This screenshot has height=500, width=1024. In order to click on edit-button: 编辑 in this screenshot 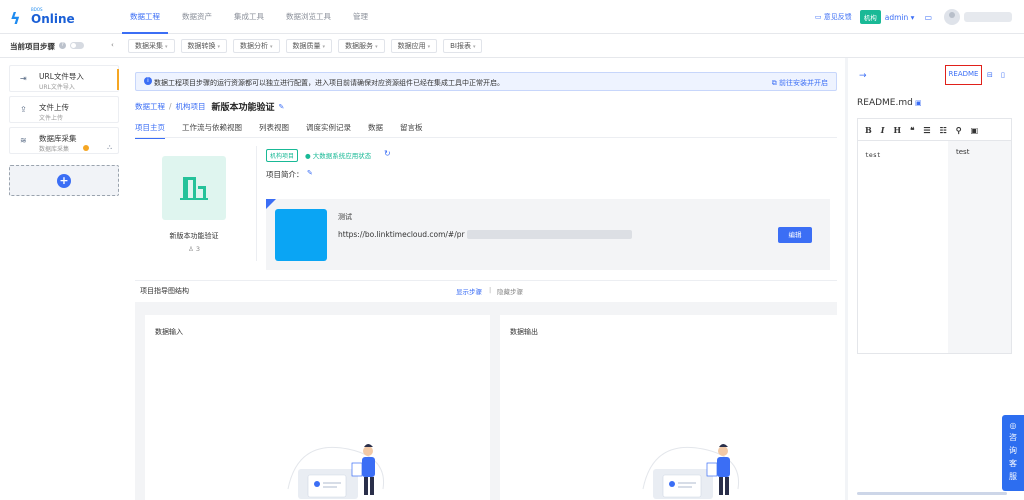, I will do `click(795, 235)`.